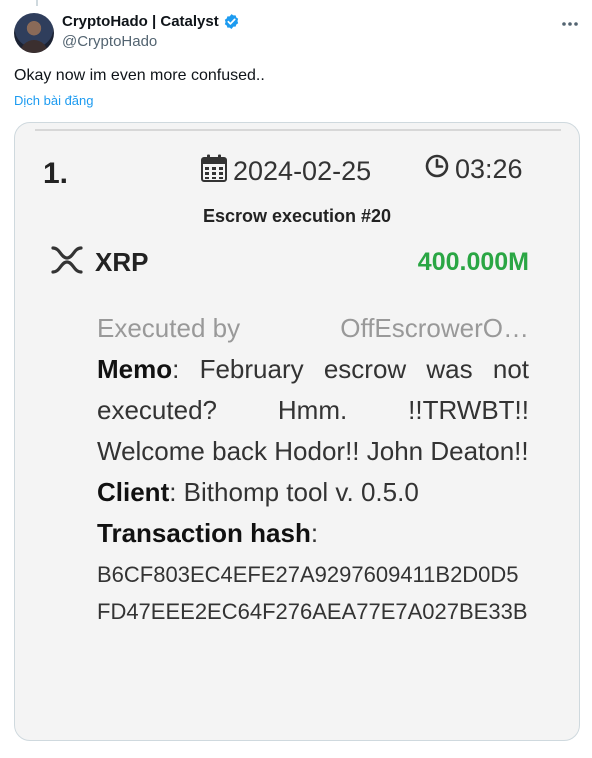 The height and width of the screenshot is (758, 592). What do you see at coordinates (122, 262) in the screenshot?
I see `asset-name: XRP` at bounding box center [122, 262].